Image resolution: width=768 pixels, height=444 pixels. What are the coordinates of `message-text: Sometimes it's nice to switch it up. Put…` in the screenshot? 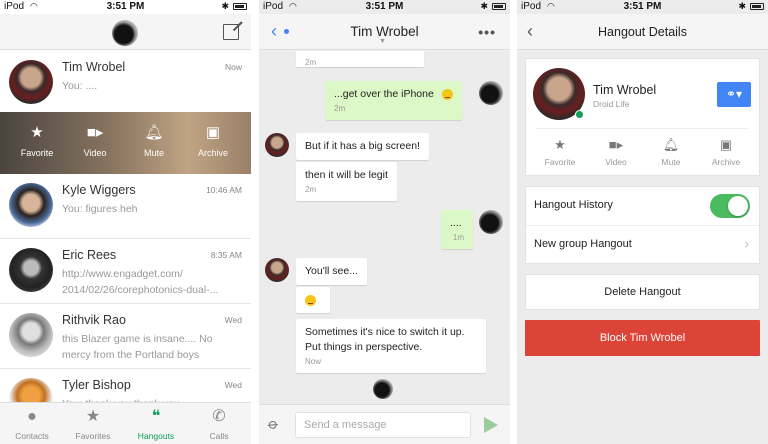 It's located at (385, 339).